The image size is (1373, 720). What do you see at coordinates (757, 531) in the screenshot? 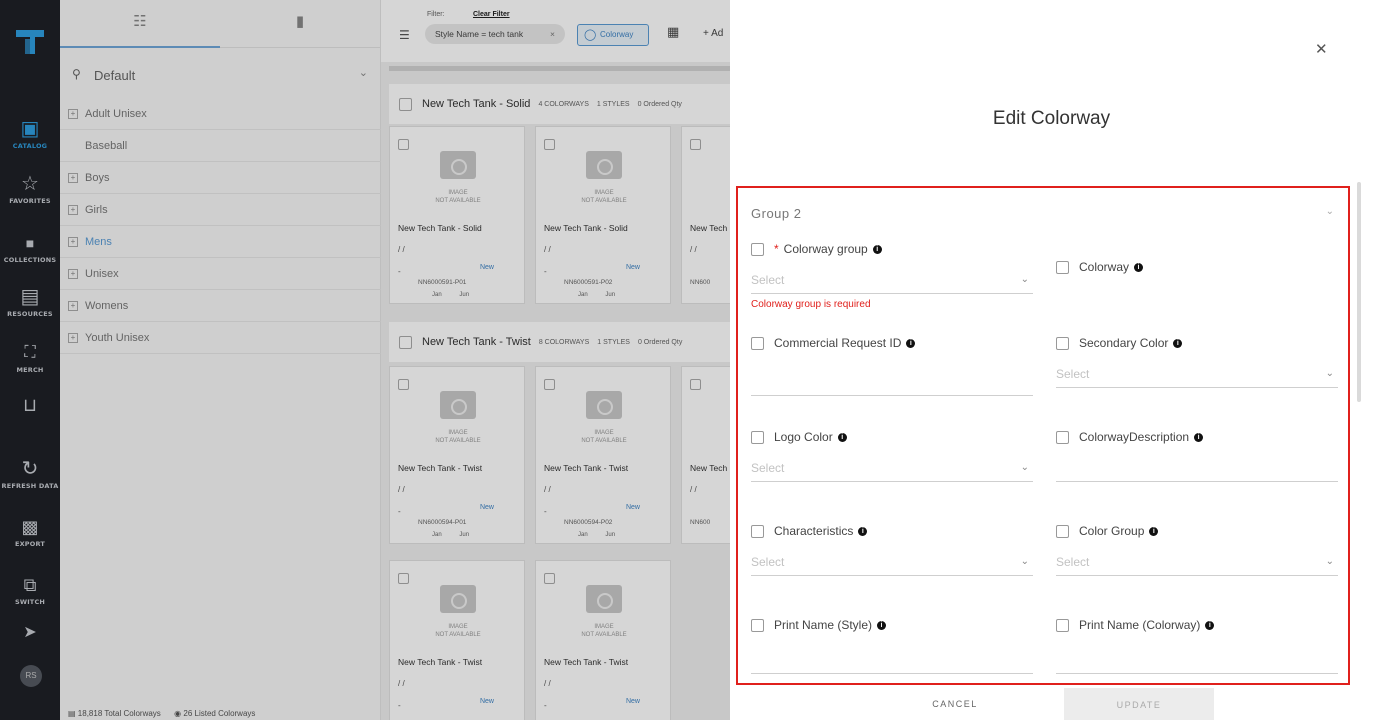
I see `characteristics-checkbox` at bounding box center [757, 531].